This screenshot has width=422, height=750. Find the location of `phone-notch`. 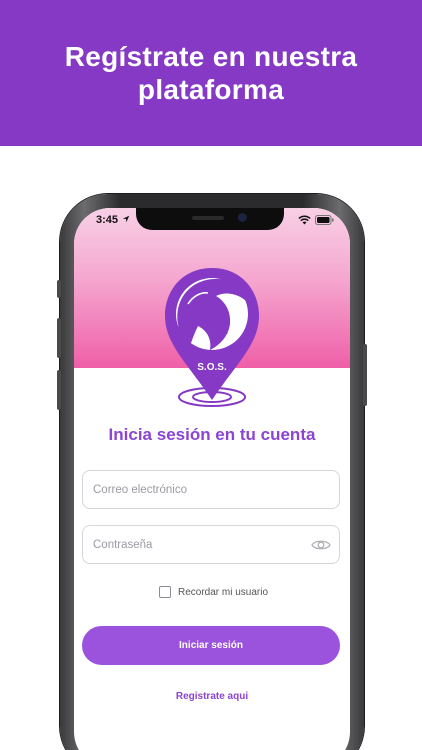

phone-notch is located at coordinates (210, 219).